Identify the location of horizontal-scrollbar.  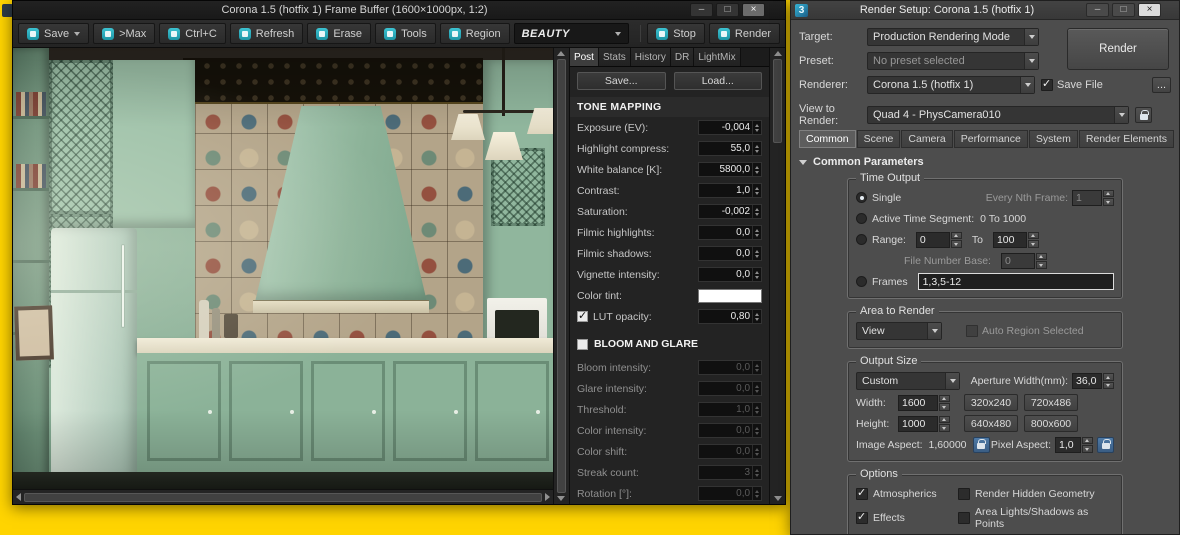
(283, 496).